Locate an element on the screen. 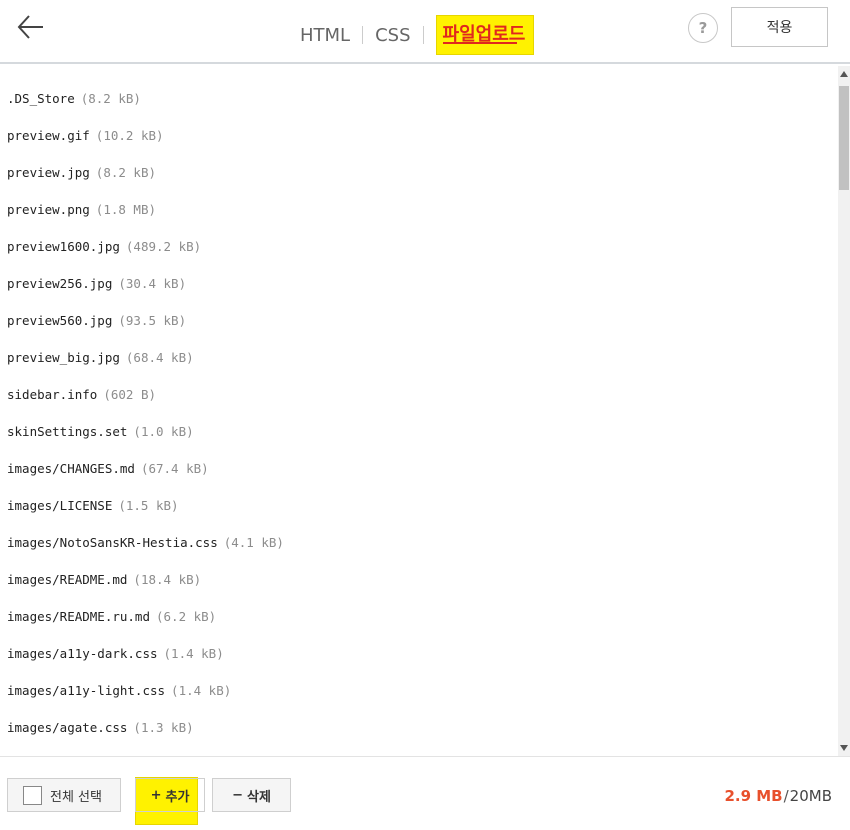  storage-used: 2.9 MB is located at coordinates (753, 796).